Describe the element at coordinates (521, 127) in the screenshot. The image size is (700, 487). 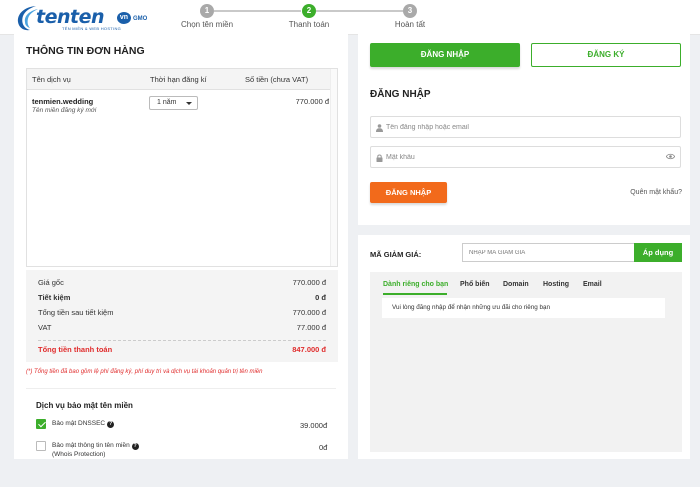
I see `username-input` at that location.